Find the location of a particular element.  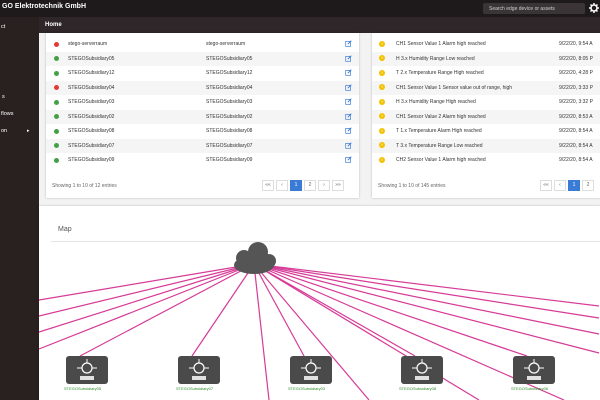

node-label: STEGOSubsidiary05 is located at coordinates (83, 388).